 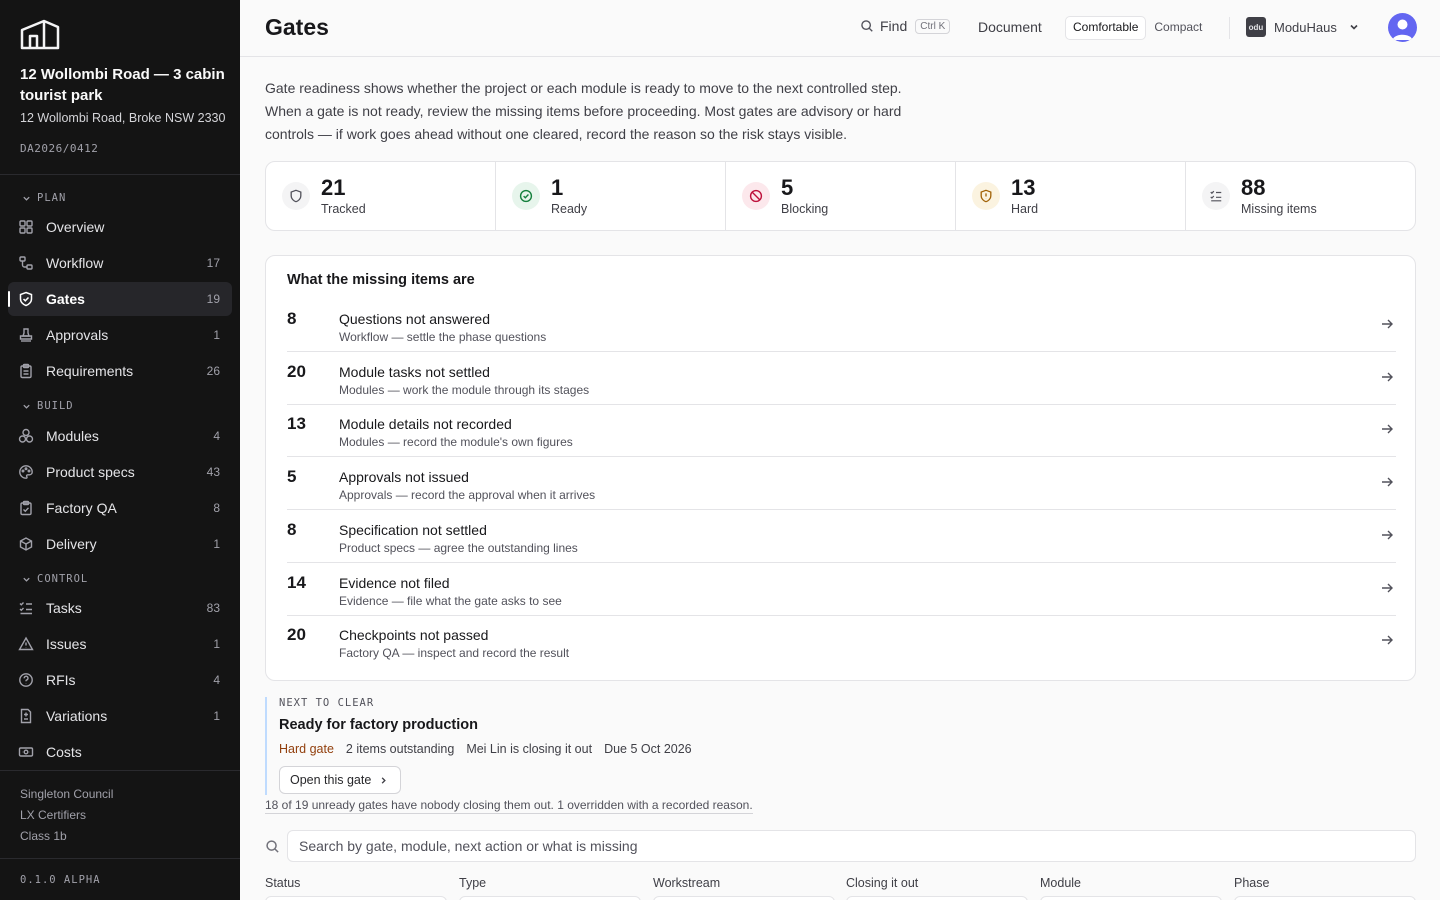 I want to click on find-button: Find Ctrl K, so click(x=905, y=26).